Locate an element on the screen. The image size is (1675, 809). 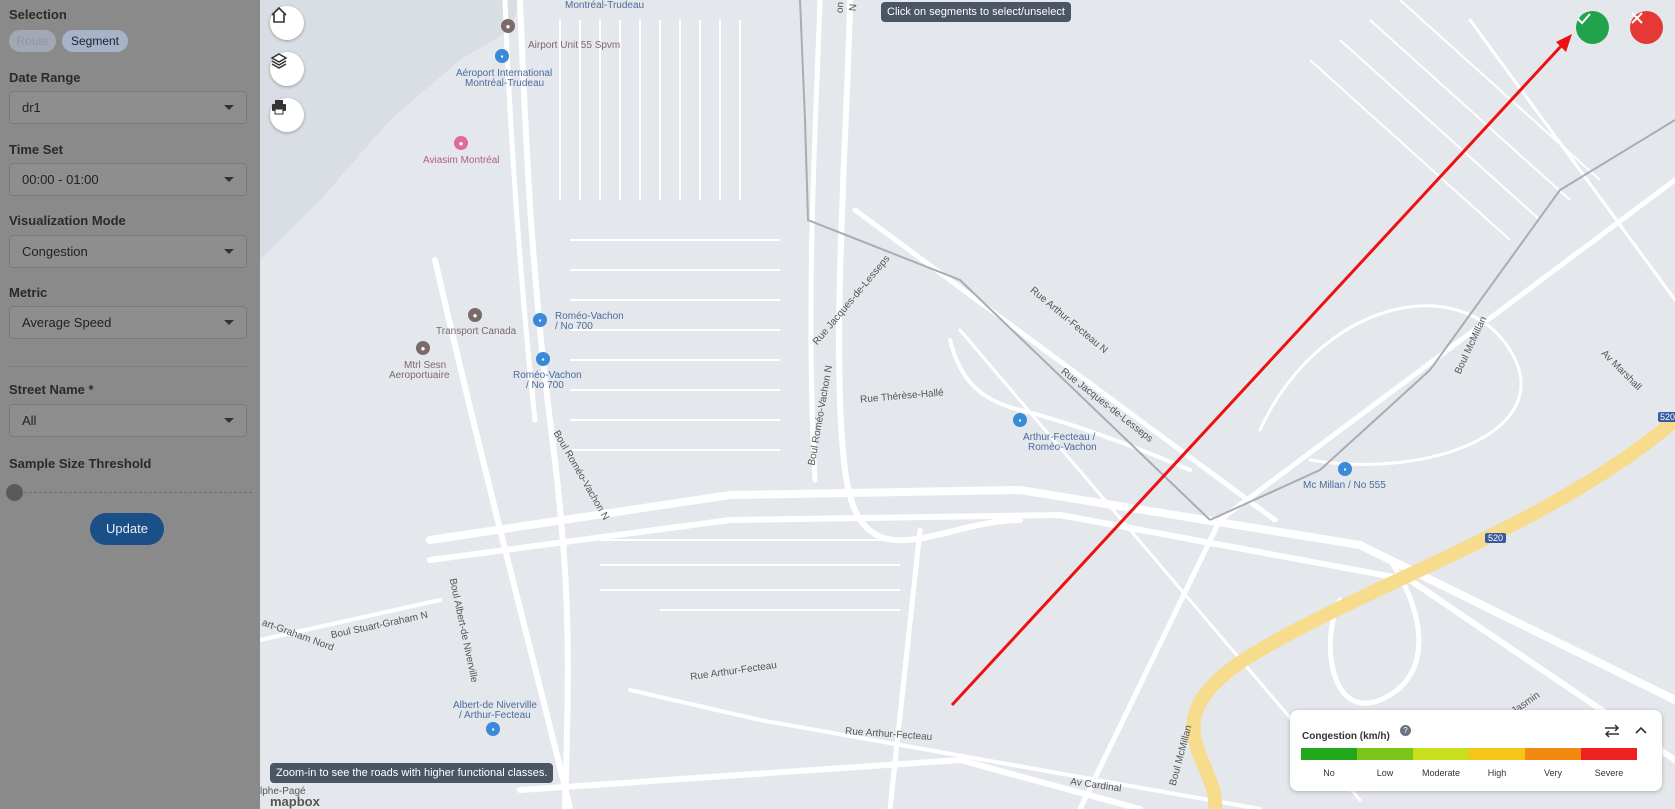
map-label: Aeroportuaire is located at coordinates (419, 375).